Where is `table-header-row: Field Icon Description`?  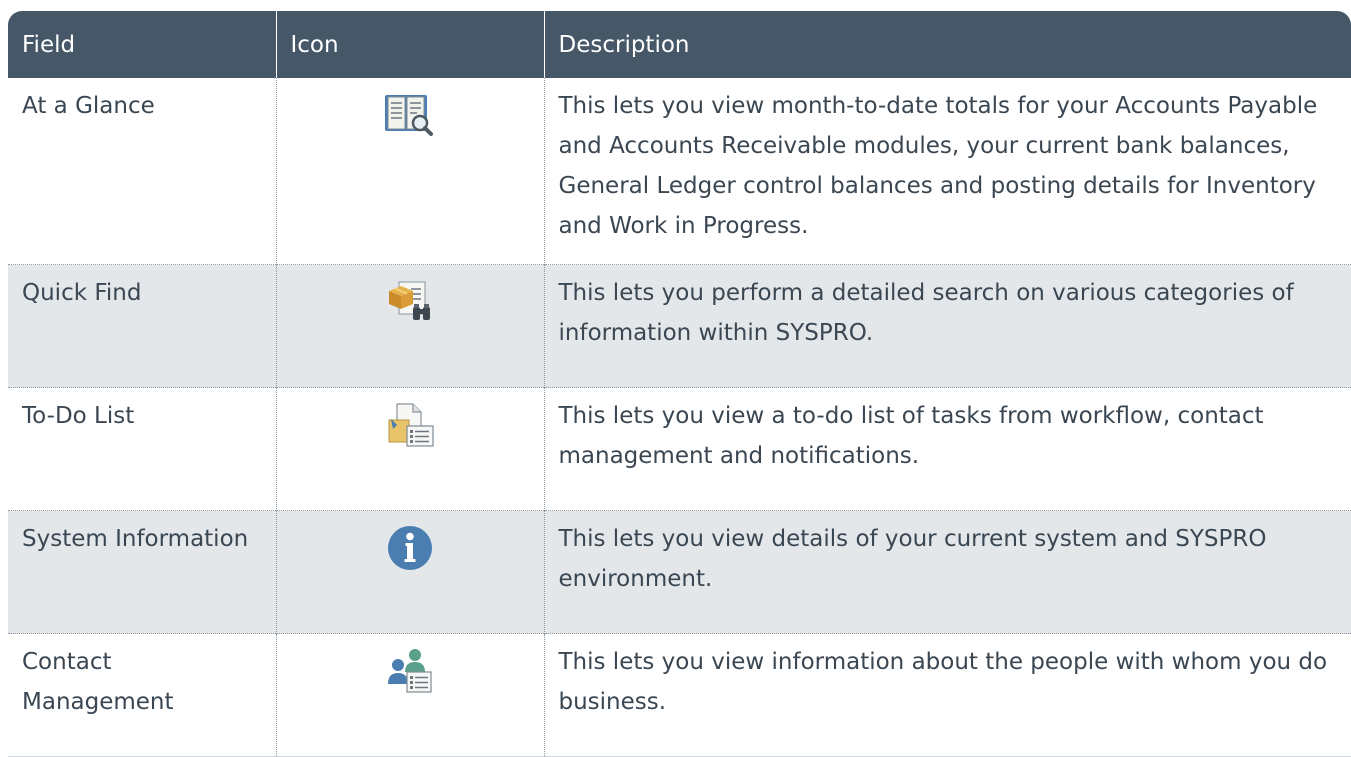 table-header-row: Field Icon Description is located at coordinates (679, 44).